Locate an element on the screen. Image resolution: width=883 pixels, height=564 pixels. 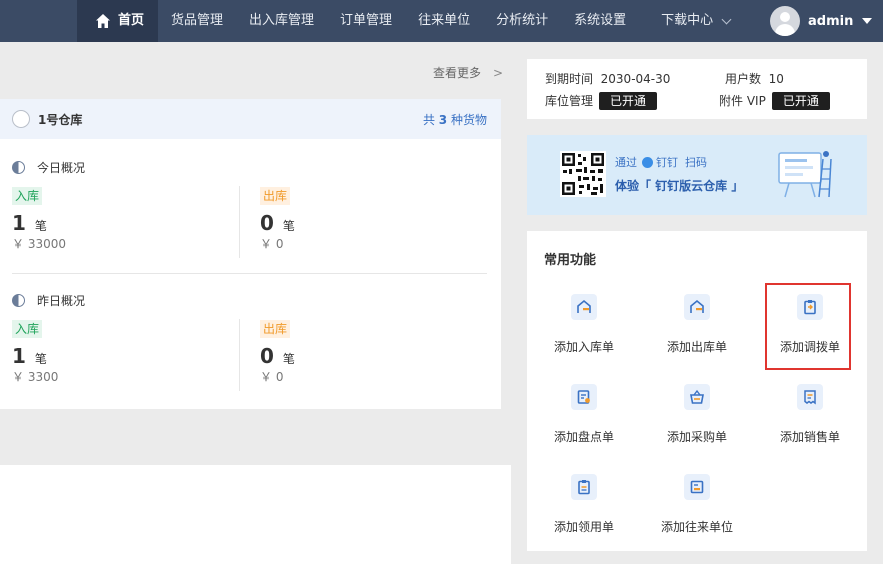
banner-scan-line: 通过 钉钉 扫码 is located at coordinates (661, 162).